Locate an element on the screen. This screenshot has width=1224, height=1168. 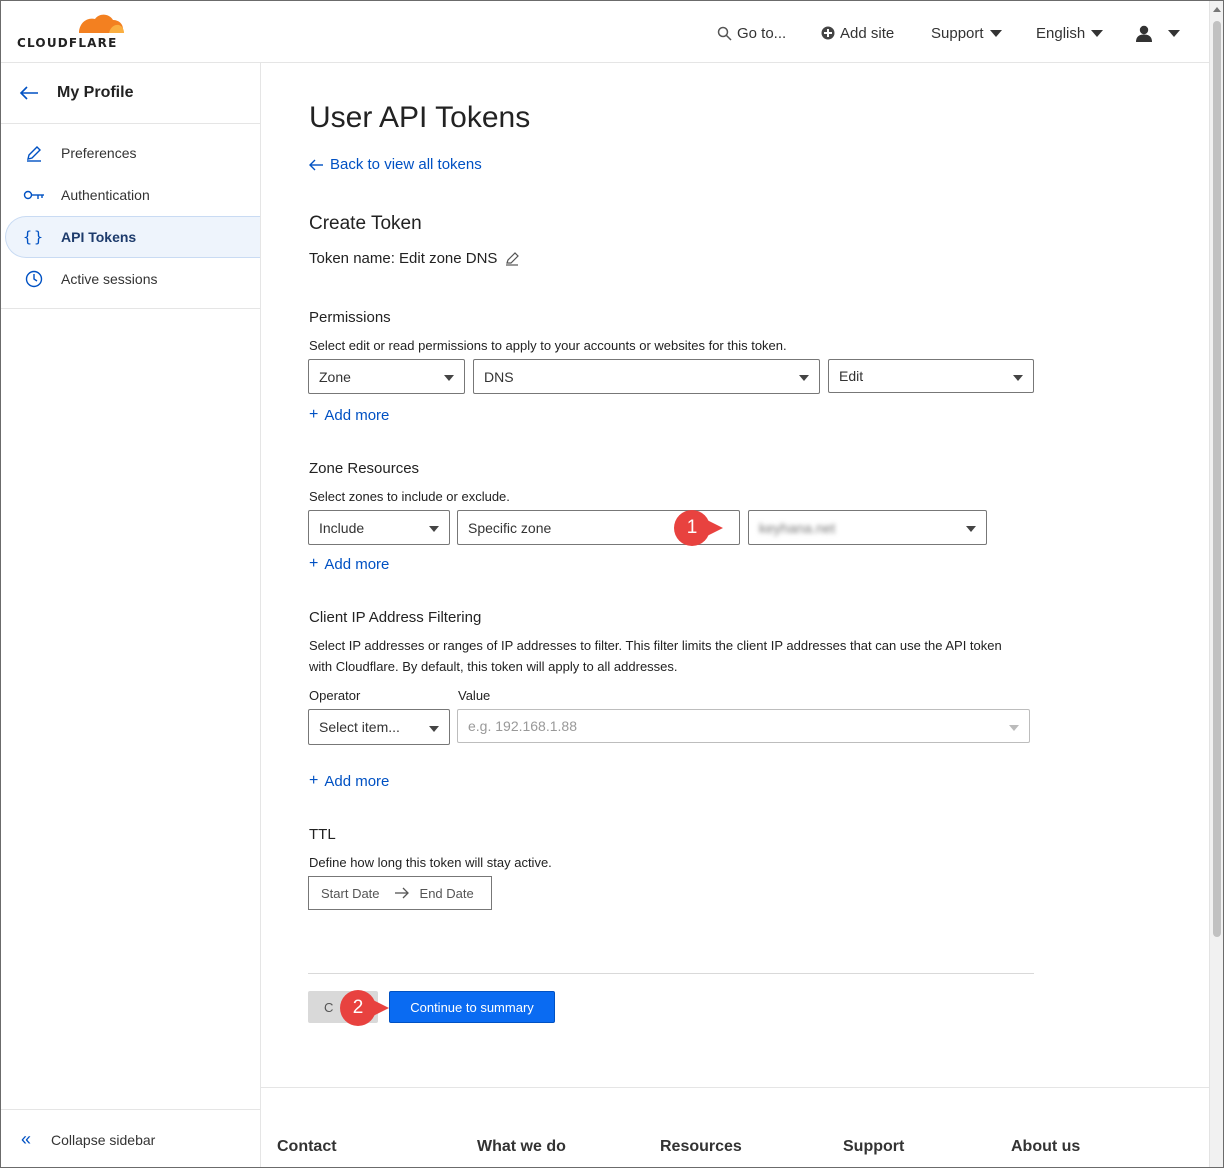
sidebar-item-preferences: Preferences is located at coordinates (130, 153).